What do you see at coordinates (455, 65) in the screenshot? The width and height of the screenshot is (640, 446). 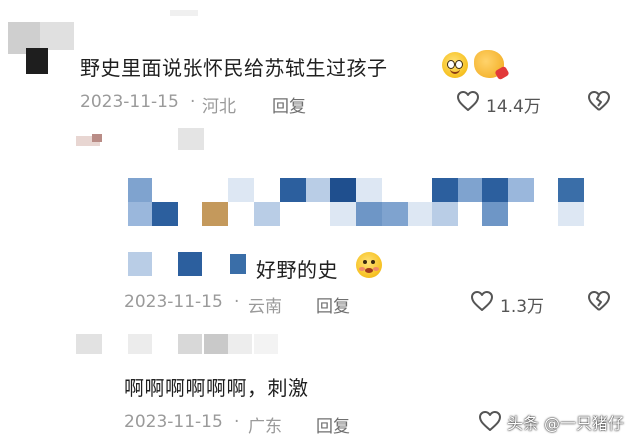 I see `smile-emoji` at bounding box center [455, 65].